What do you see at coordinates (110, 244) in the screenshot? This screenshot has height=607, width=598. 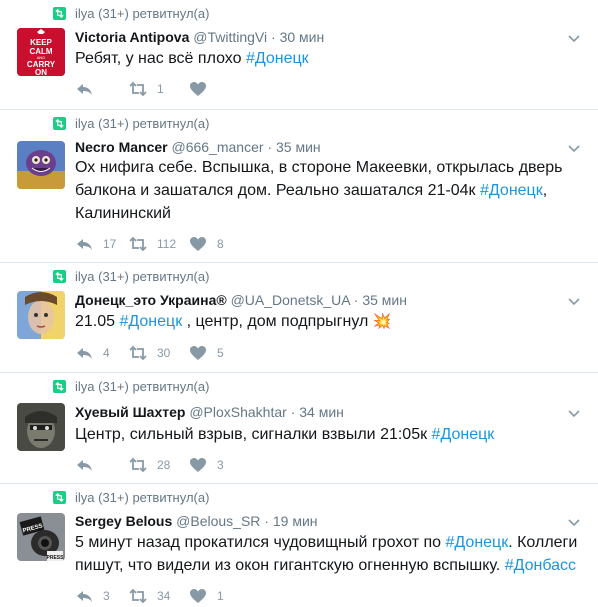 I see `reply-count: 17` at bounding box center [110, 244].